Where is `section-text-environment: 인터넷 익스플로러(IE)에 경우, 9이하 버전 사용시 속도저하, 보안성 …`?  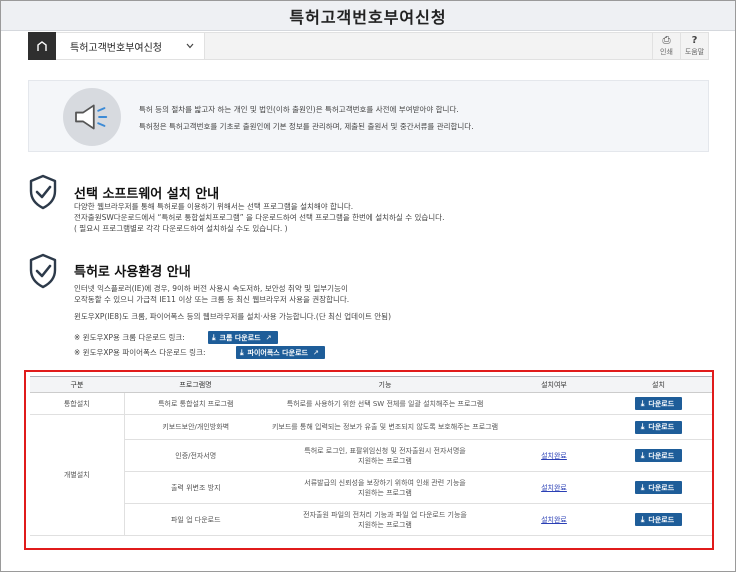 section-text-environment: 인터넷 익스플로러(IE)에 경우, 9이하 버전 사용시 속도저하, 보안성 … is located at coordinates (212, 294).